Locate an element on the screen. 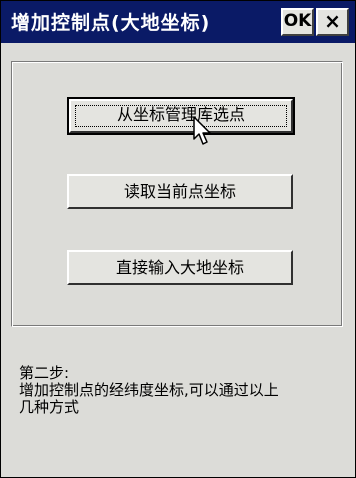  instruction-line-2: 几种方式 is located at coordinates (49, 407).